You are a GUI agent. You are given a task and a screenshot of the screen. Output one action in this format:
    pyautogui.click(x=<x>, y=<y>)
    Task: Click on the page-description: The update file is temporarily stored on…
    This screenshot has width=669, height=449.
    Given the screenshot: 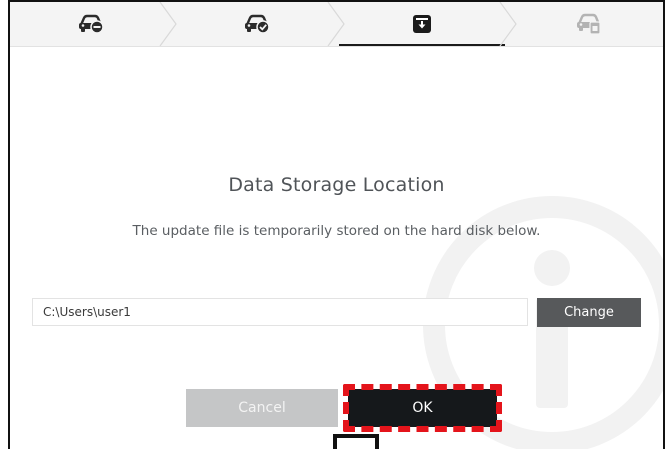 What is the action you would take?
    pyautogui.click(x=336, y=231)
    